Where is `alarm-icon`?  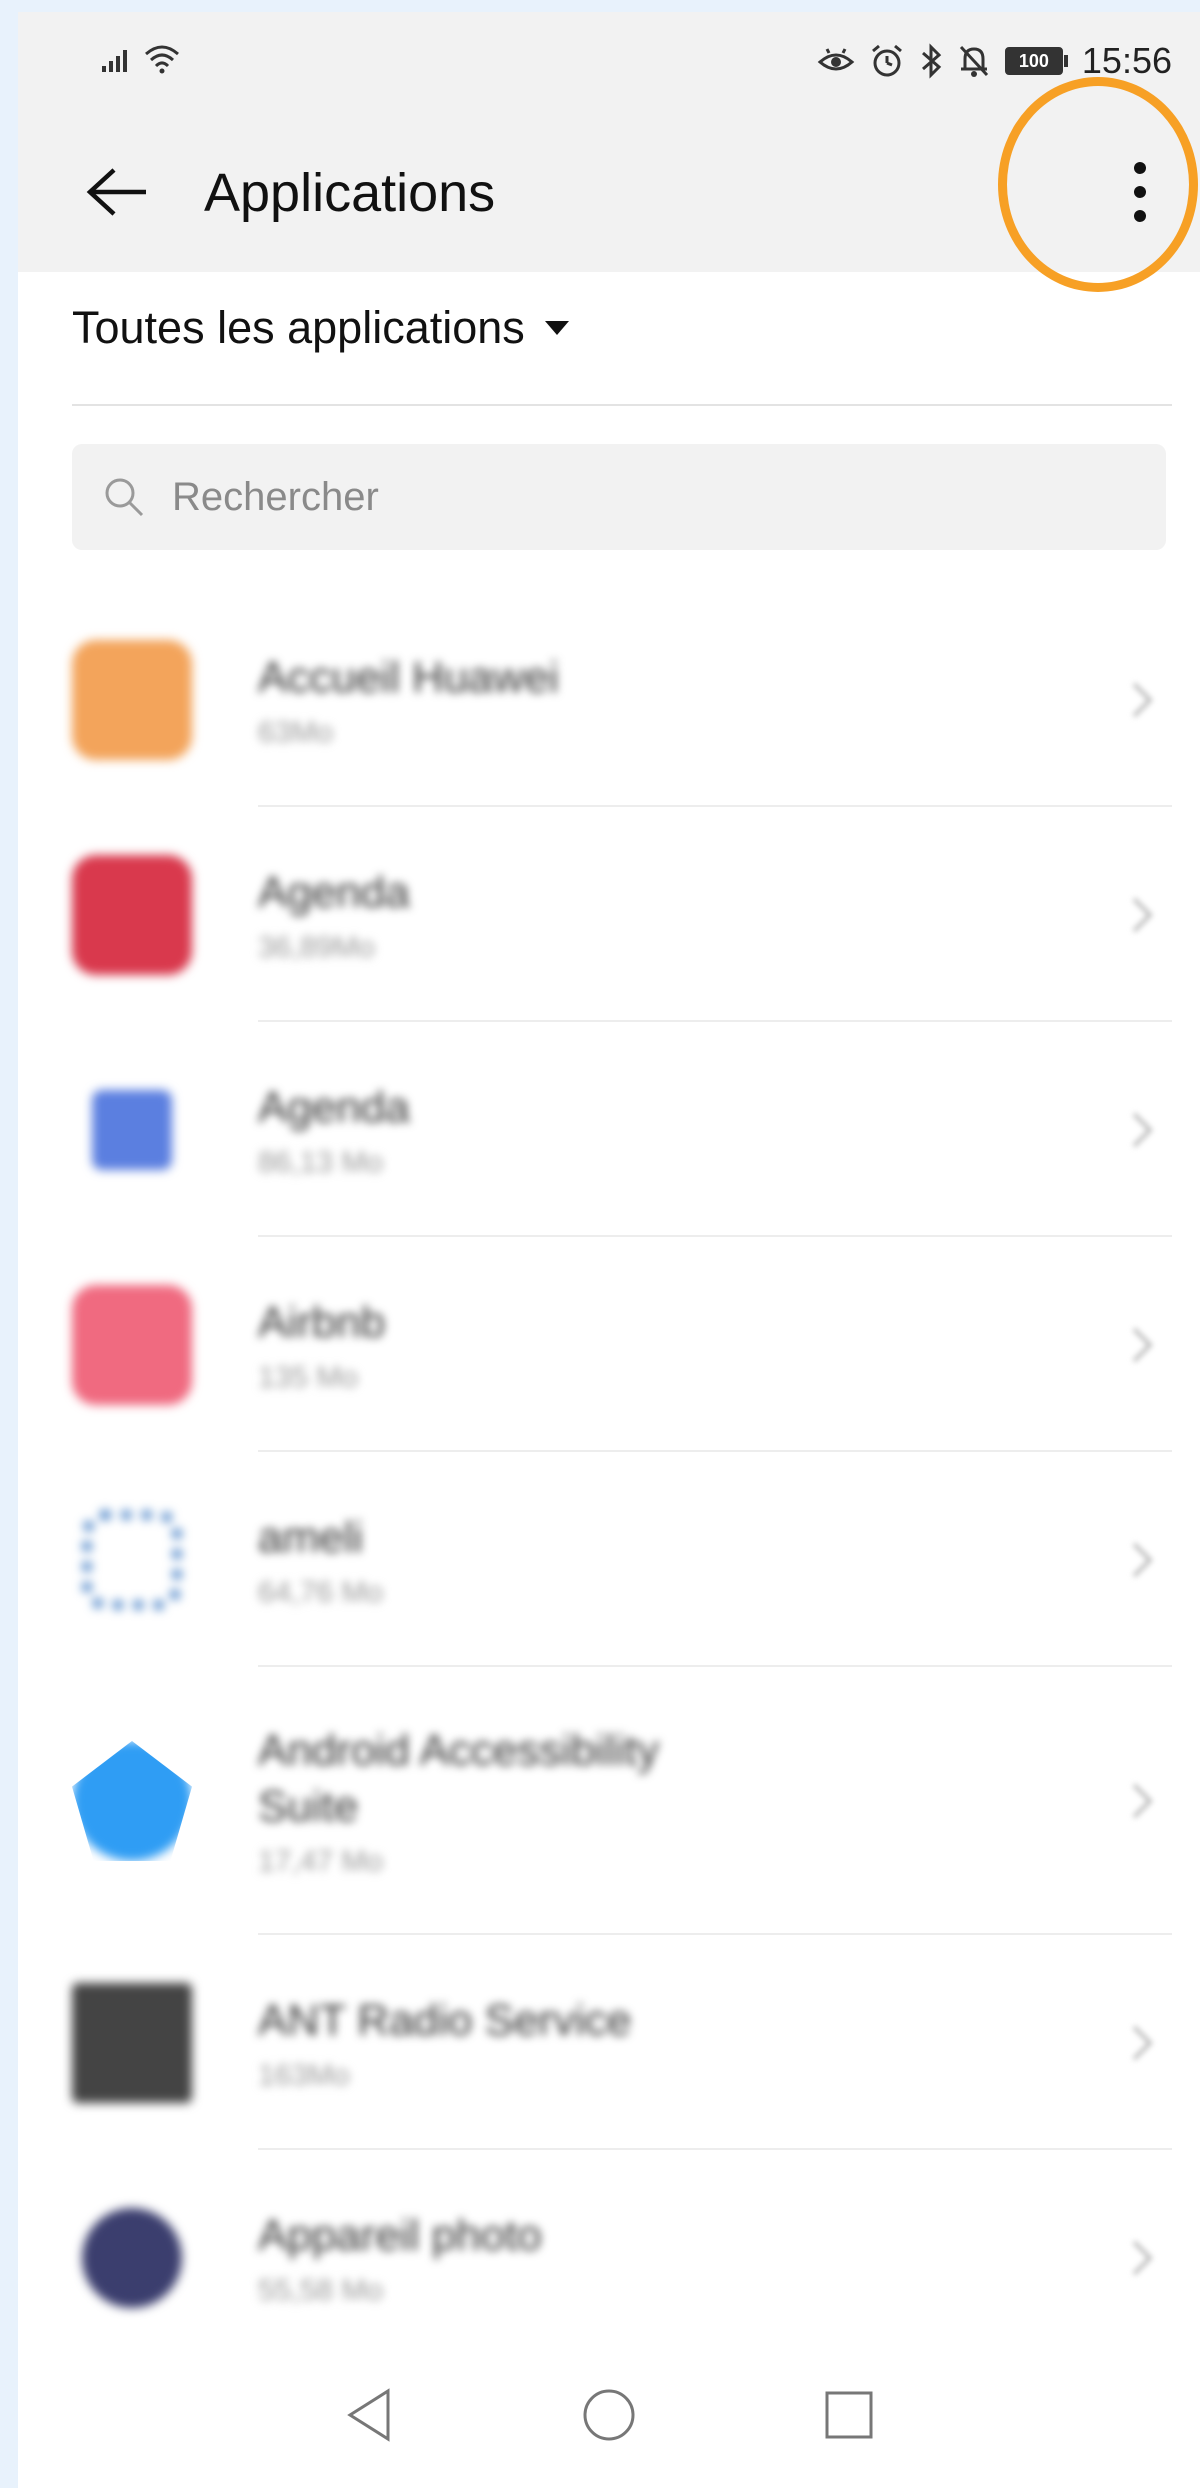 alarm-icon is located at coordinates (886, 60).